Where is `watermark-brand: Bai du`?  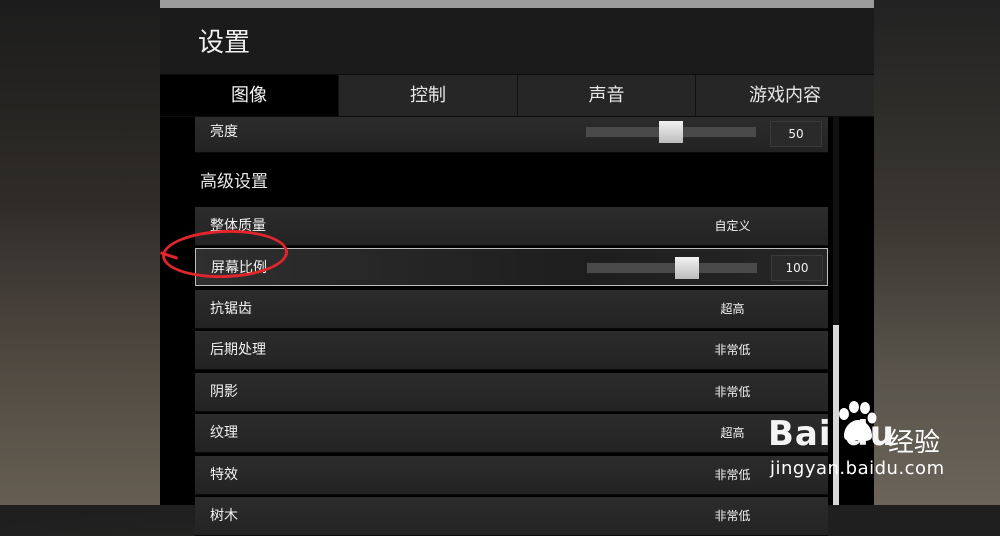 watermark-brand: Bai du is located at coordinates (831, 434).